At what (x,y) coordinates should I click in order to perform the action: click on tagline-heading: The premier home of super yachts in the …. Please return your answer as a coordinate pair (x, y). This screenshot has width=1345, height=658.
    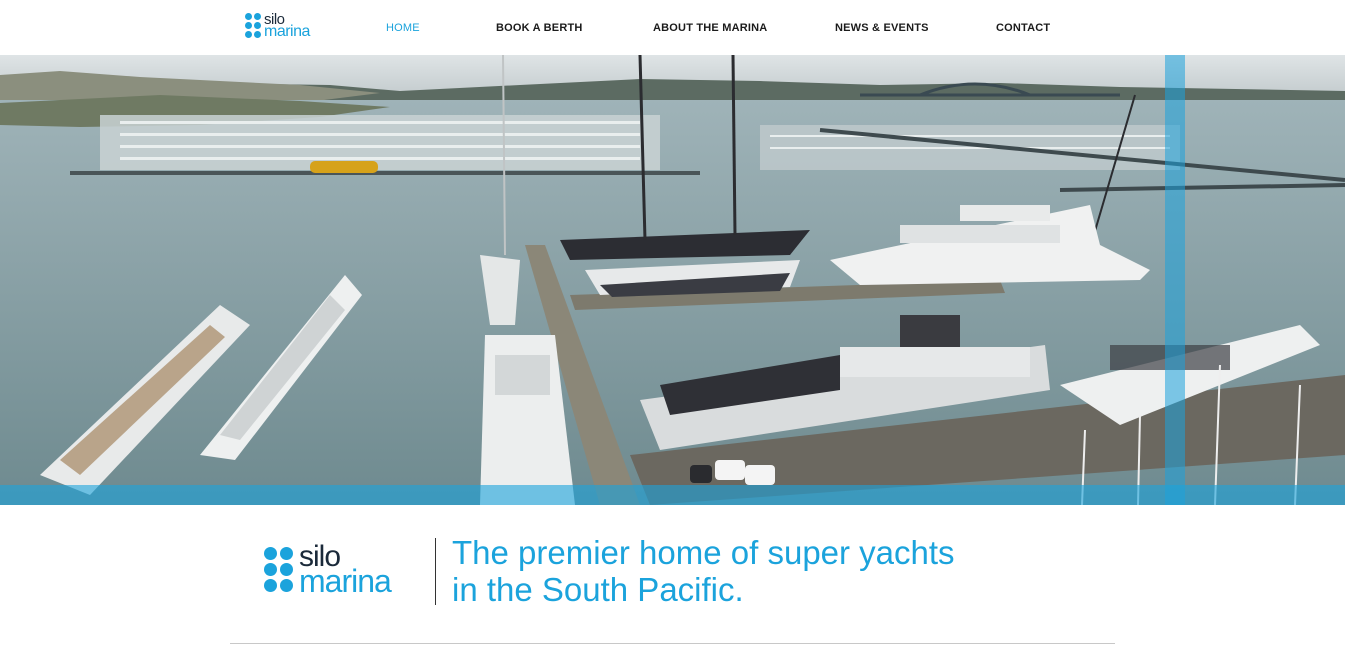
    Looking at the image, I should click on (703, 571).